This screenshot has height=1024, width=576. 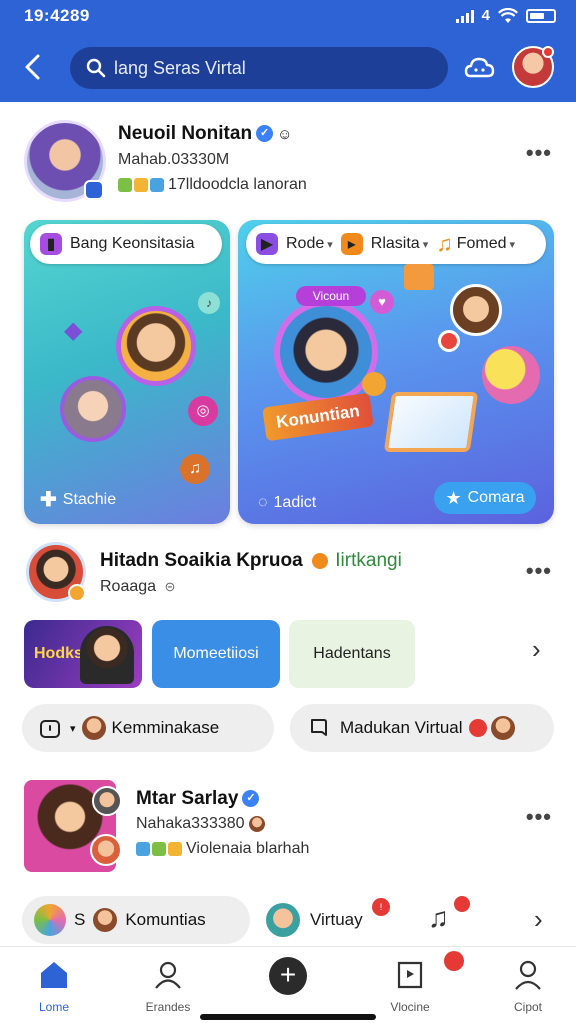 I want to click on video-book-icon, so click(x=410, y=975).